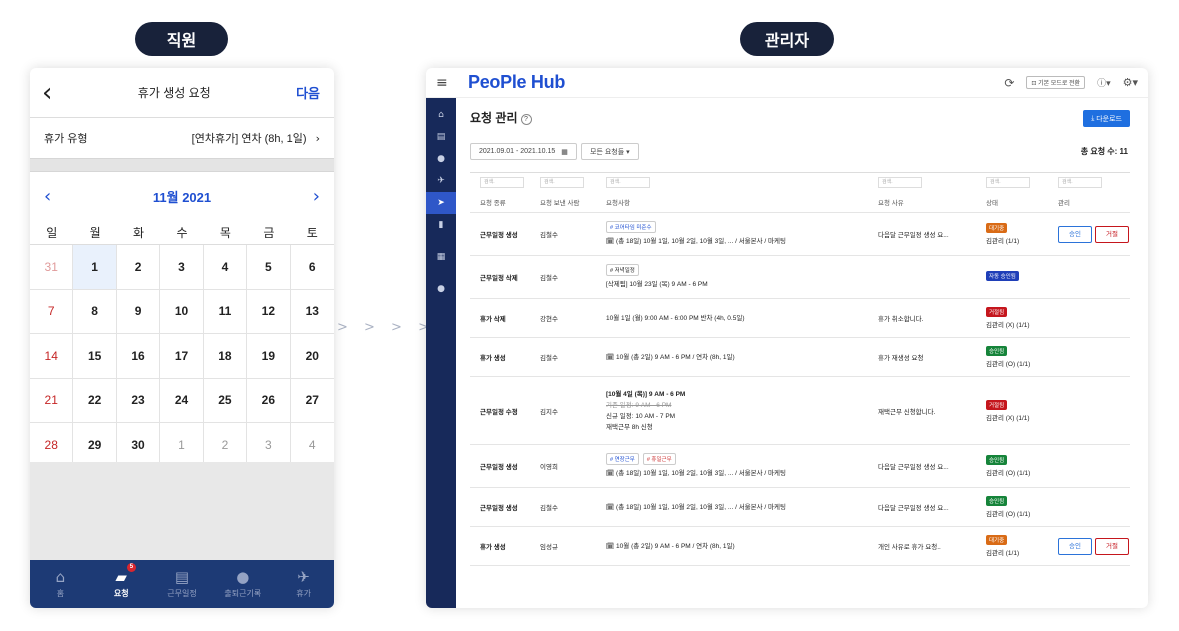 This screenshot has height=631, width=1179. I want to click on view-mode-button: ⊡ 기본 모드로 전환, so click(1056, 82).